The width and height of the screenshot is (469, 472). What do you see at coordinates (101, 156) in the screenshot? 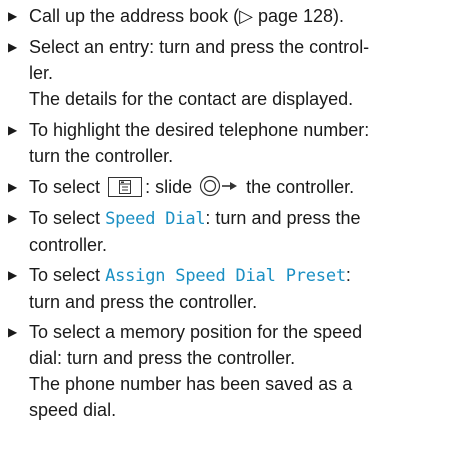
I see `step-text: turn the controller.` at bounding box center [101, 156].